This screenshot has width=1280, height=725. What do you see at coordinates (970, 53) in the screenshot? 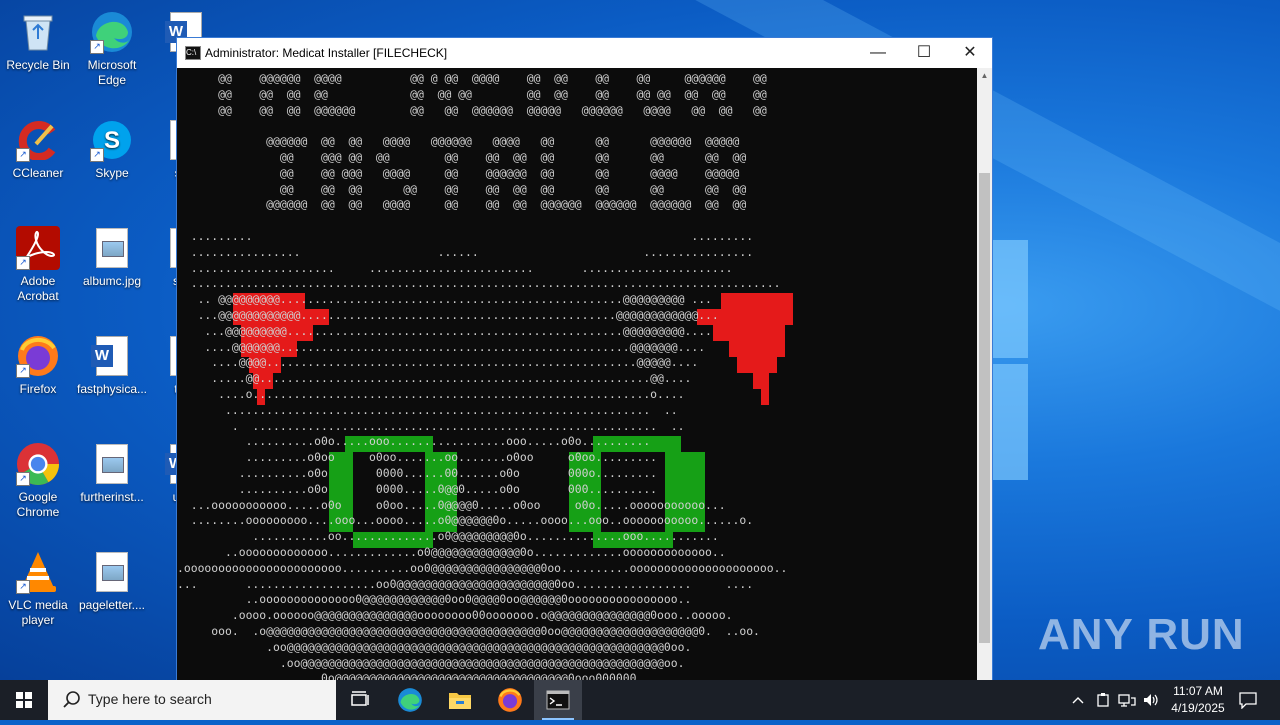
I see `close-button: ✕` at bounding box center [970, 53].